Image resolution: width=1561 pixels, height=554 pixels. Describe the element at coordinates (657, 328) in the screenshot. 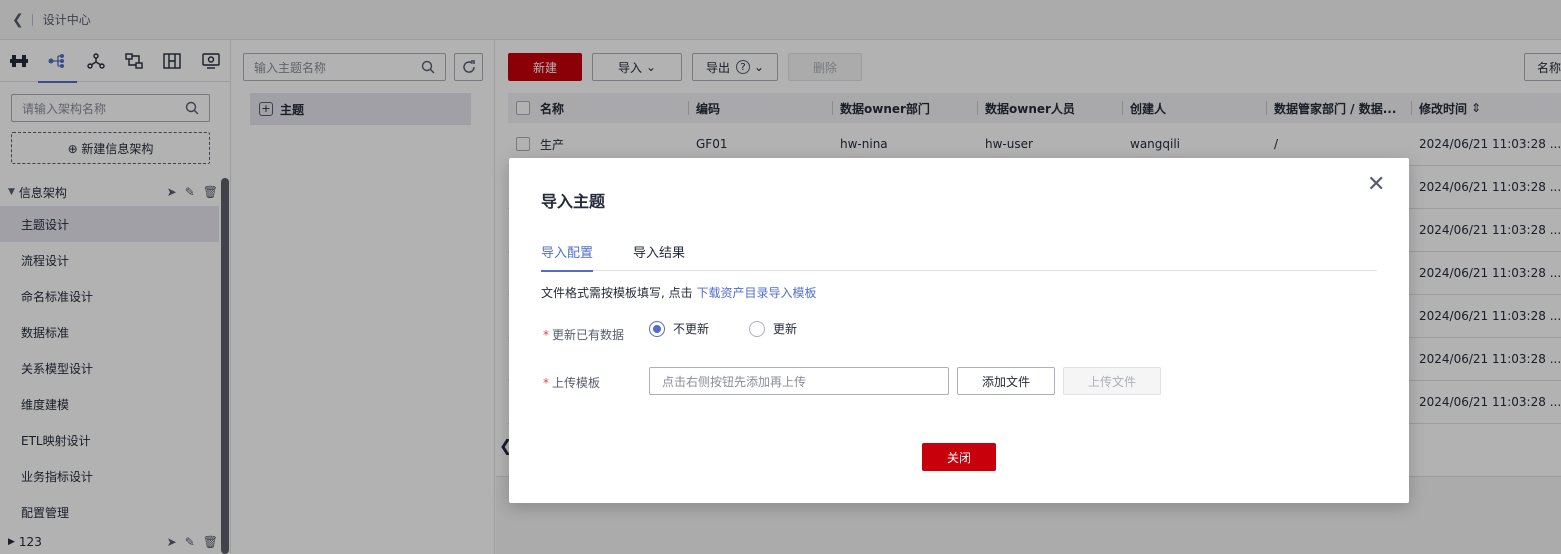

I see `radio-checked-icon` at that location.